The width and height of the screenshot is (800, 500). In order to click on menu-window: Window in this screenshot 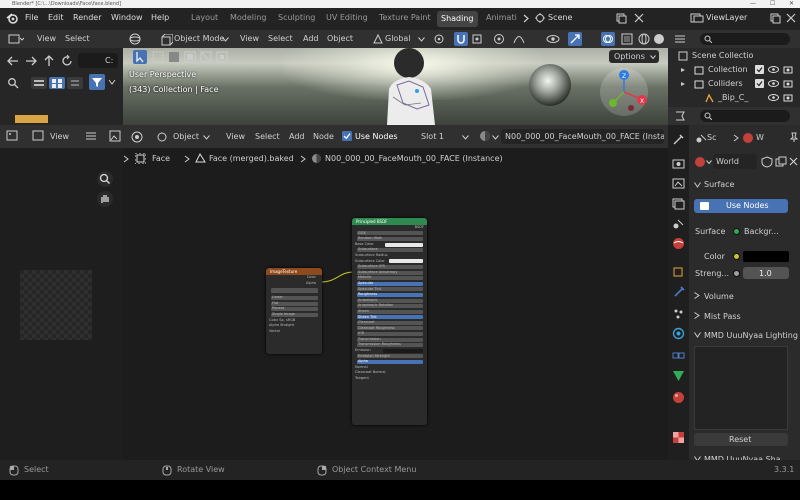, I will do `click(127, 17)`.